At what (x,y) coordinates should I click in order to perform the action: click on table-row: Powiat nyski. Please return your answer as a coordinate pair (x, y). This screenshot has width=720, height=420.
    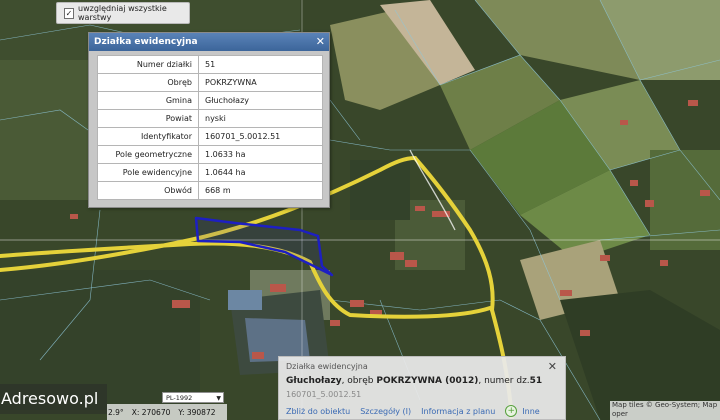
    Looking at the image, I should click on (210, 118).